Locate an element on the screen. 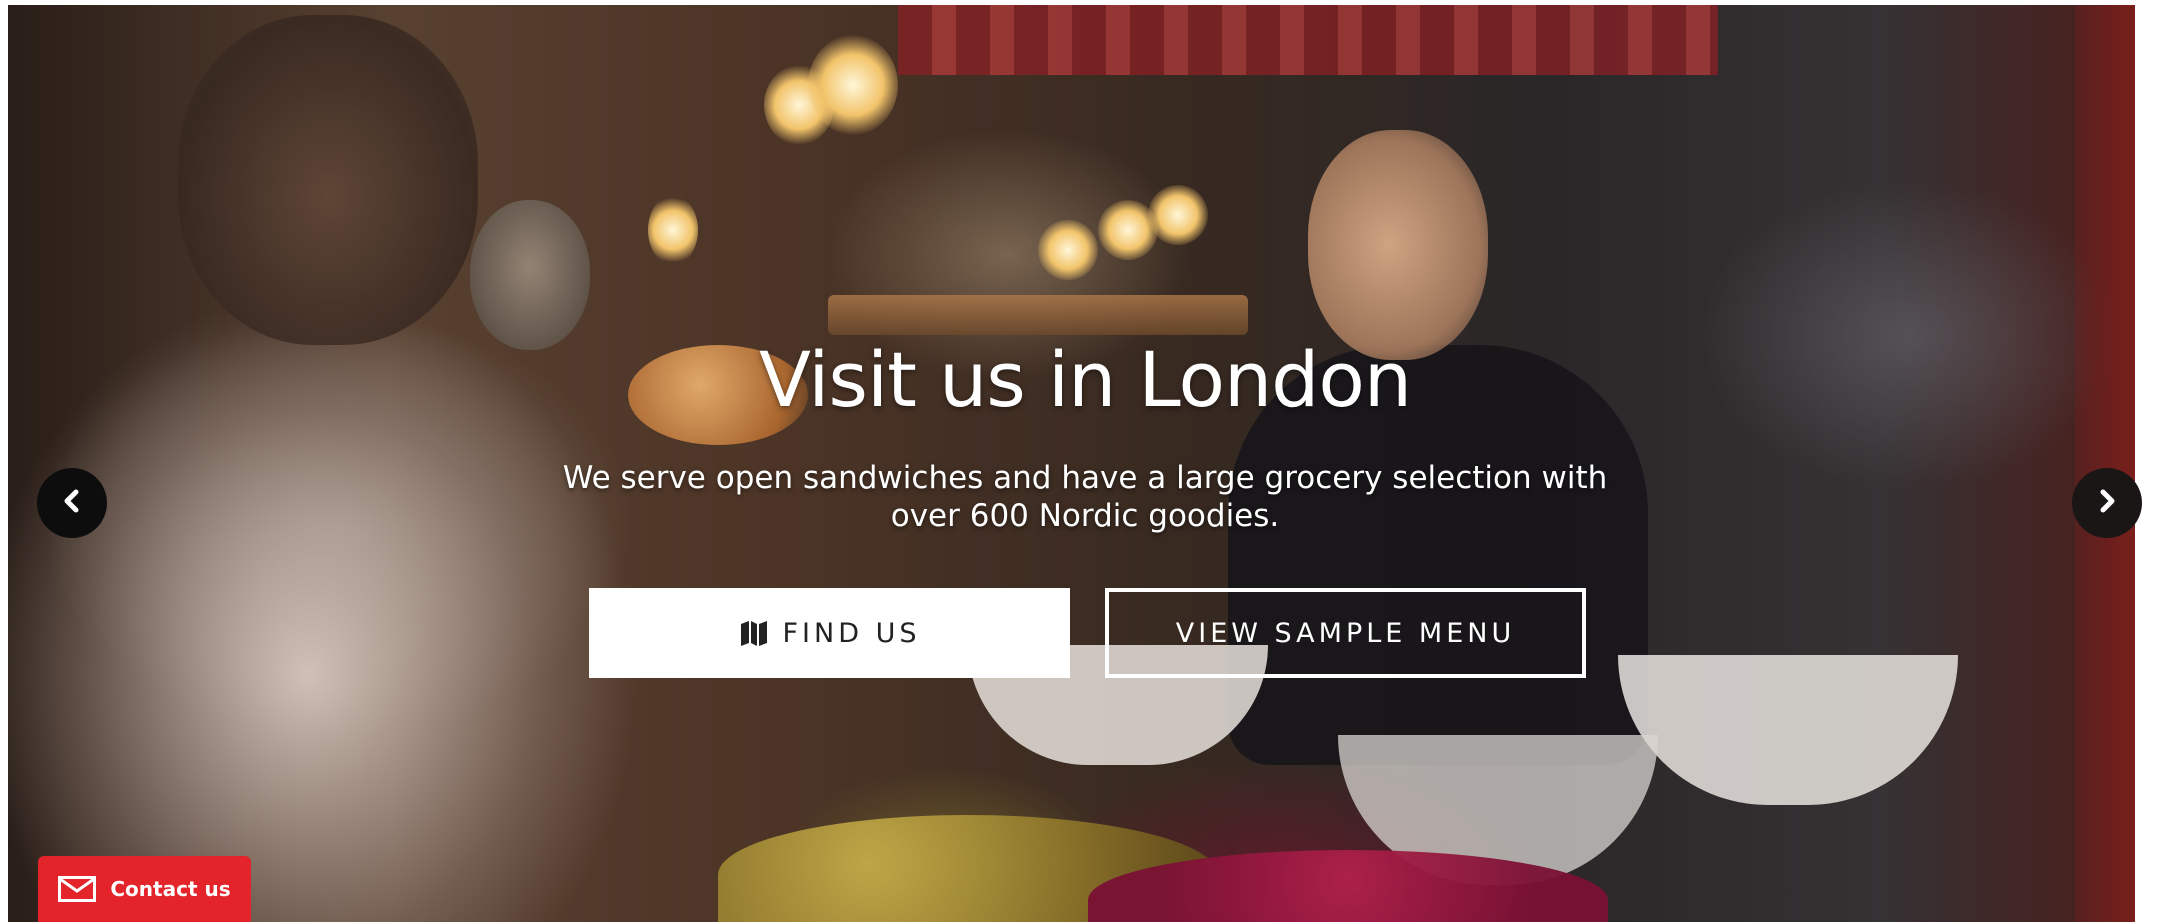 This screenshot has height=922, width=2170. find-us-button: FIND US is located at coordinates (829, 633).